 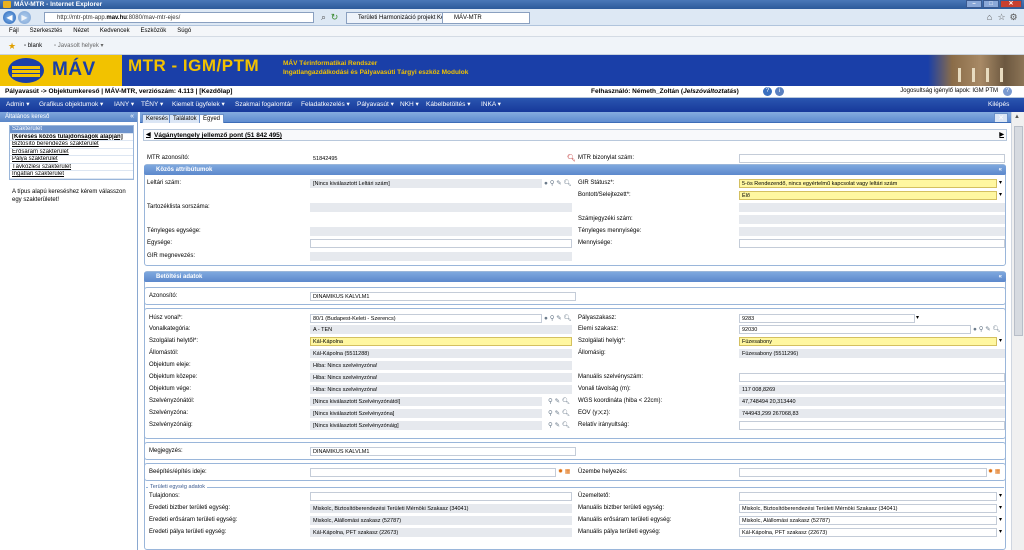 I want to click on domain-item-biztber: Biztosító berendezés szakterület, so click(x=71, y=145).